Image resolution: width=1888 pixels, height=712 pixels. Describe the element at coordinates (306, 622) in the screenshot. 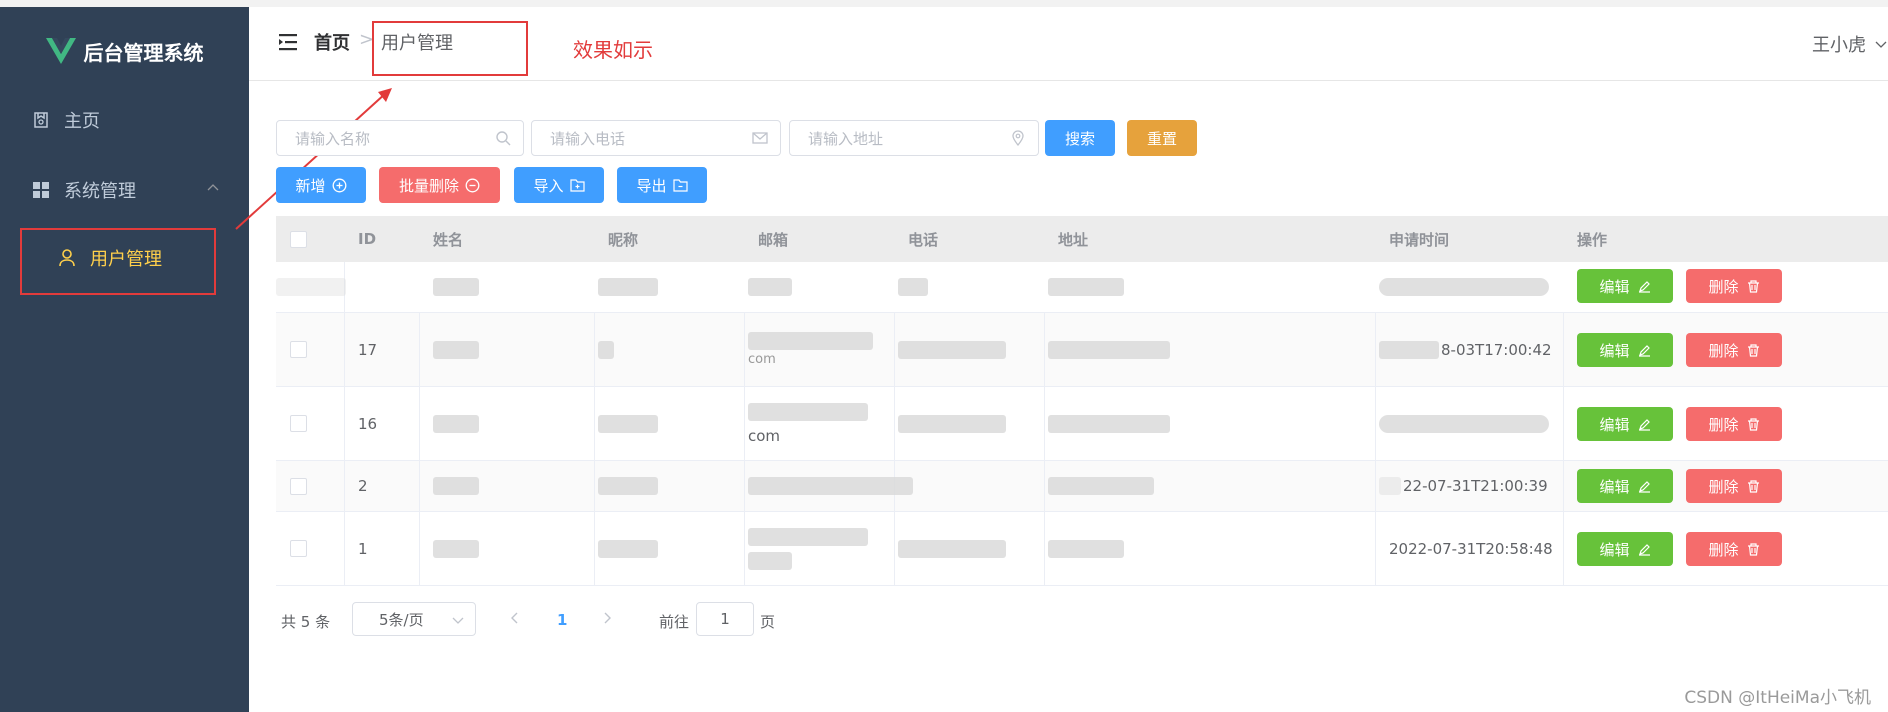

I see `pagination-total: 共 5 条` at that location.